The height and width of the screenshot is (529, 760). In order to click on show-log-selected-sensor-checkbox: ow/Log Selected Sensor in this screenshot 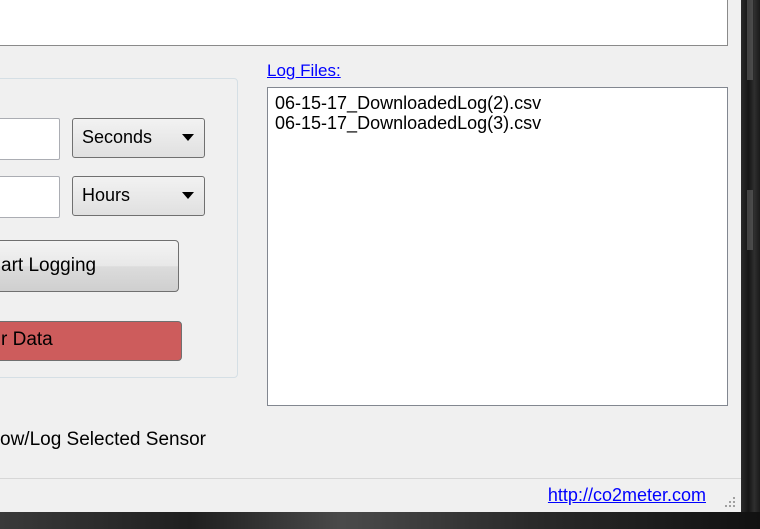, I will do `click(103, 440)`.